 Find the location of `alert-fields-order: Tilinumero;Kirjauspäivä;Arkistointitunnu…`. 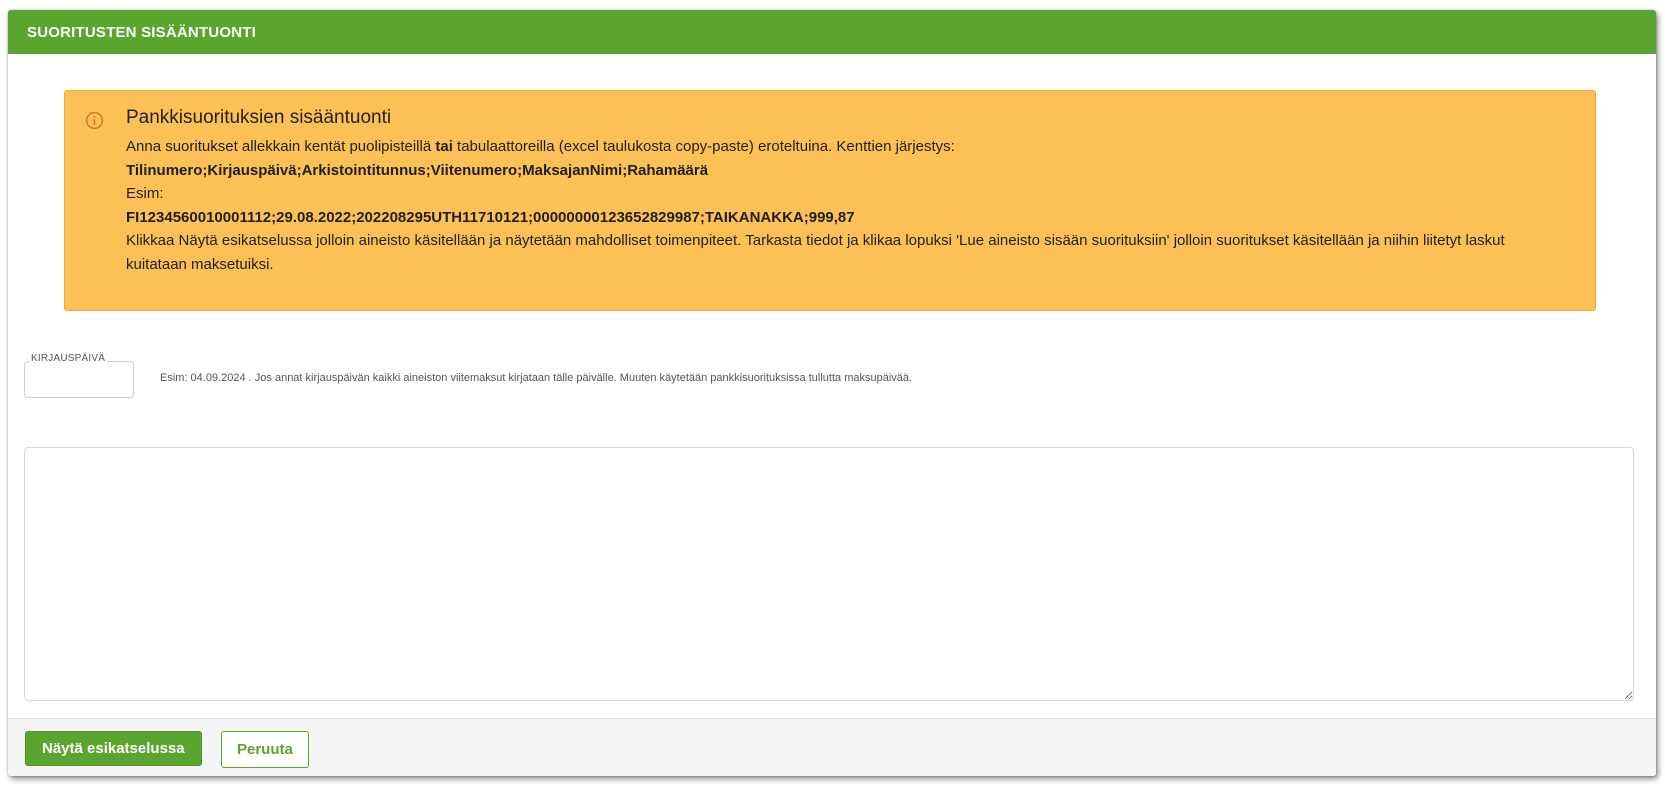

alert-fields-order: Tilinumero;Kirjauspäivä;Arkistointitunnu… is located at coordinates (417, 170).